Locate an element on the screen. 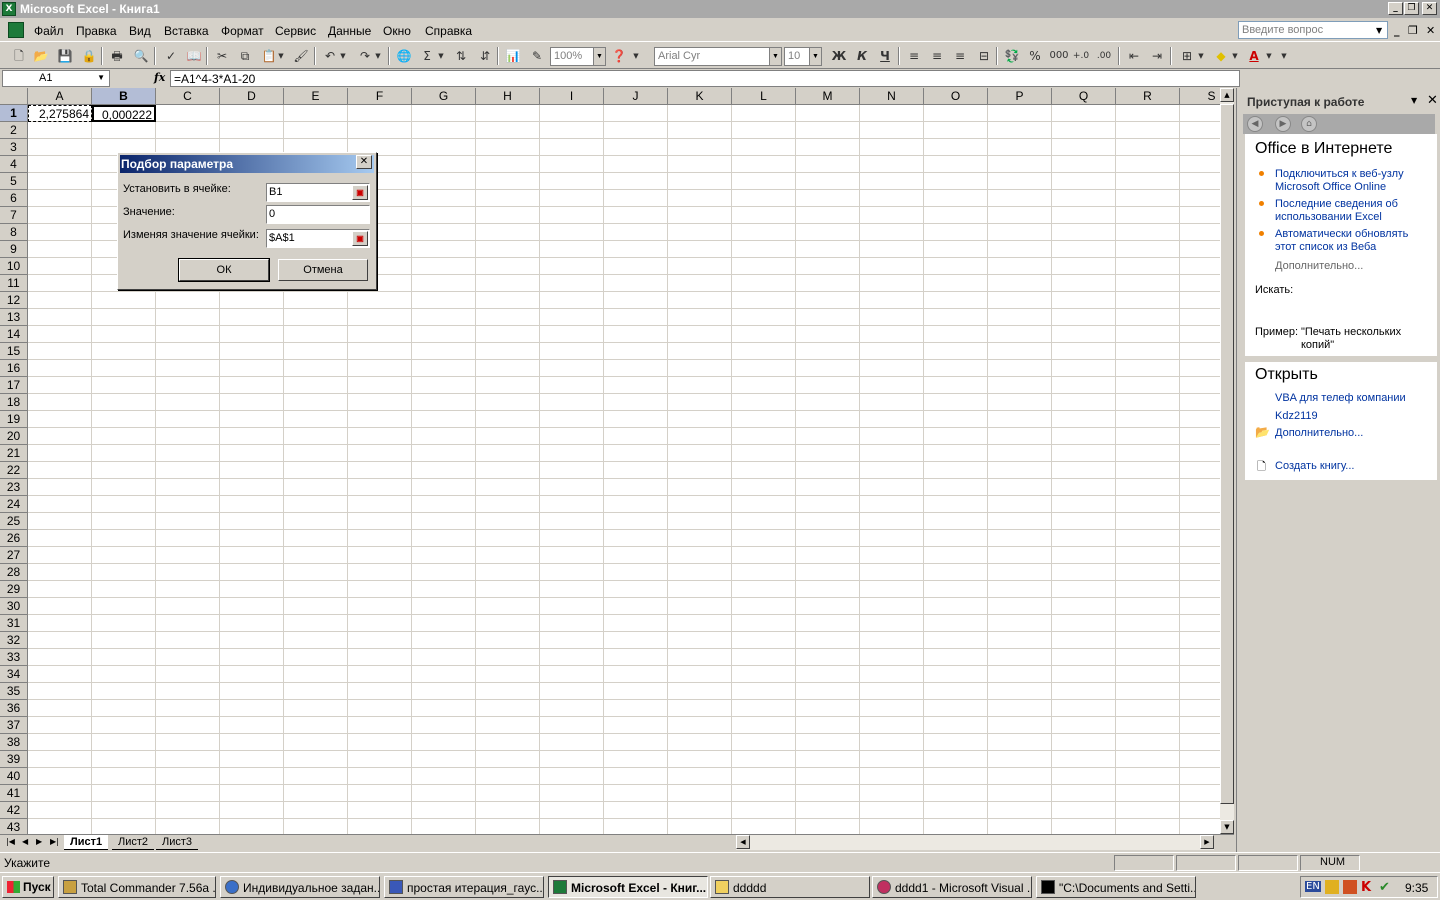  font-size-combo: 10 ▼ is located at coordinates (803, 56).